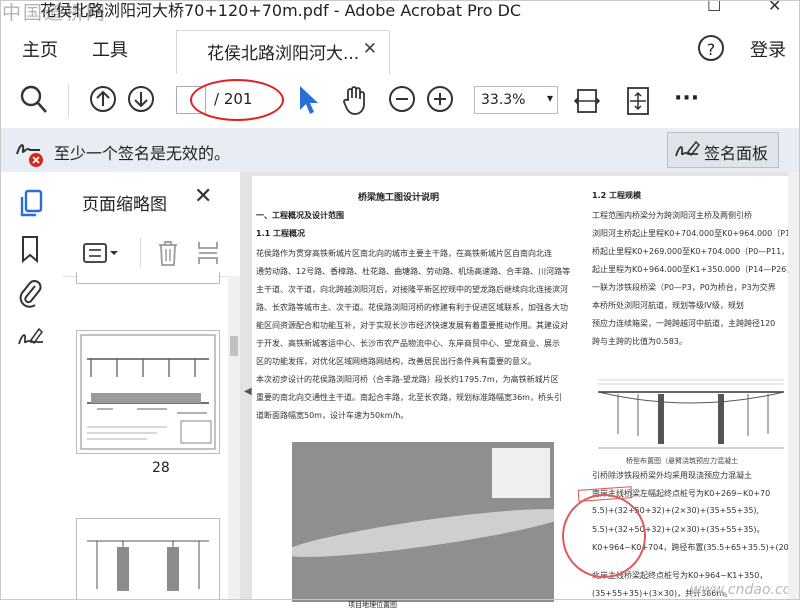 The image size is (800, 610). Describe the element at coordinates (587, 103) in the screenshot. I see `fit-page-width-icon` at that location.